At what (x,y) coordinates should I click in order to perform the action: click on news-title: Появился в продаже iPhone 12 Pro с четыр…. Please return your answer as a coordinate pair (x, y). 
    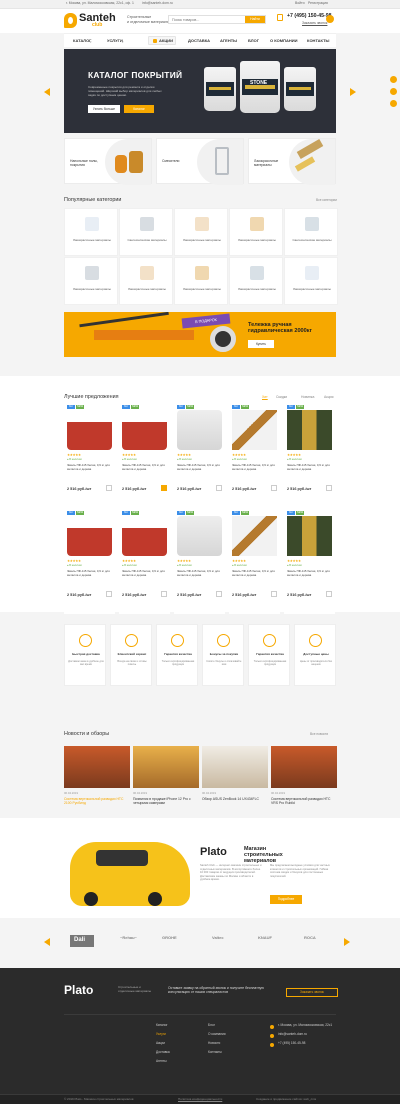
    Looking at the image, I should click on (166, 801).